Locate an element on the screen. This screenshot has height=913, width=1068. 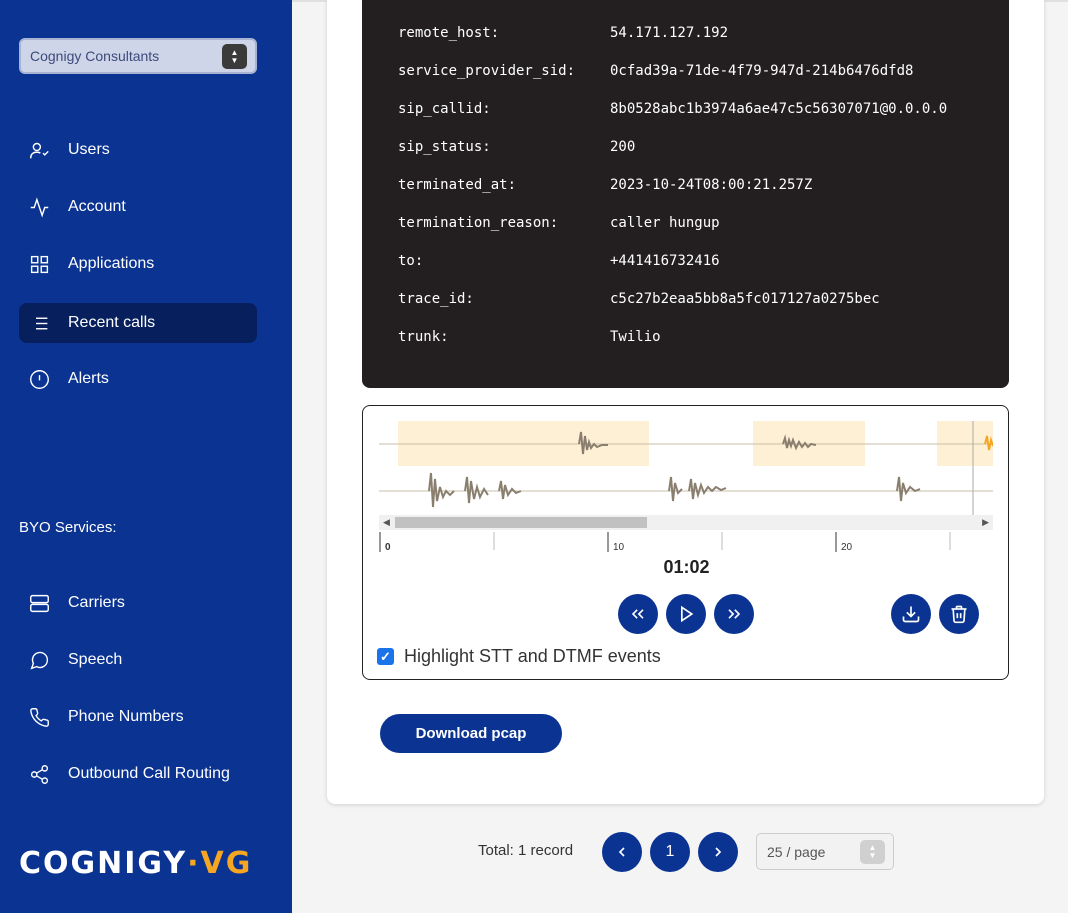
share-icon is located at coordinates (39, 774).